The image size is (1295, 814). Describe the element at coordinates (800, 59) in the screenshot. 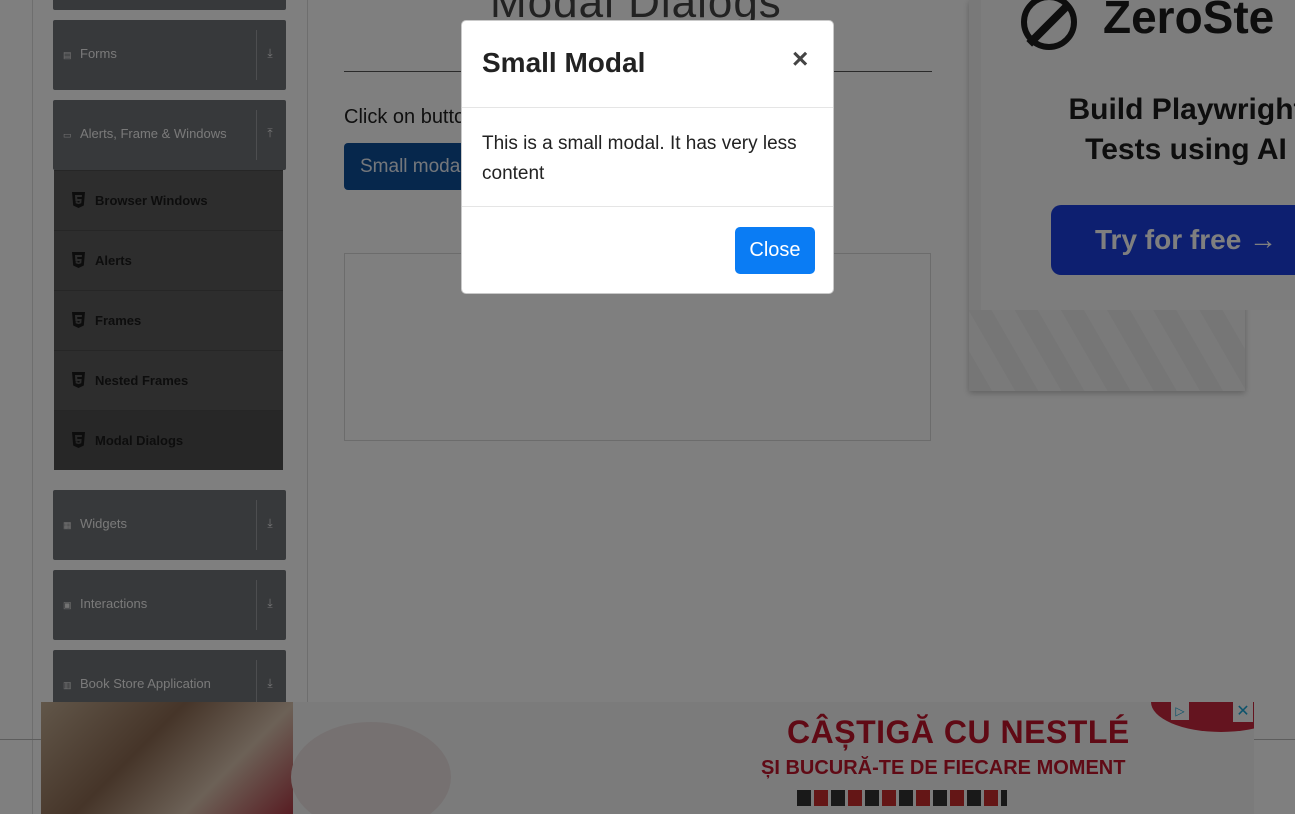

I see `close-icon: ×` at that location.